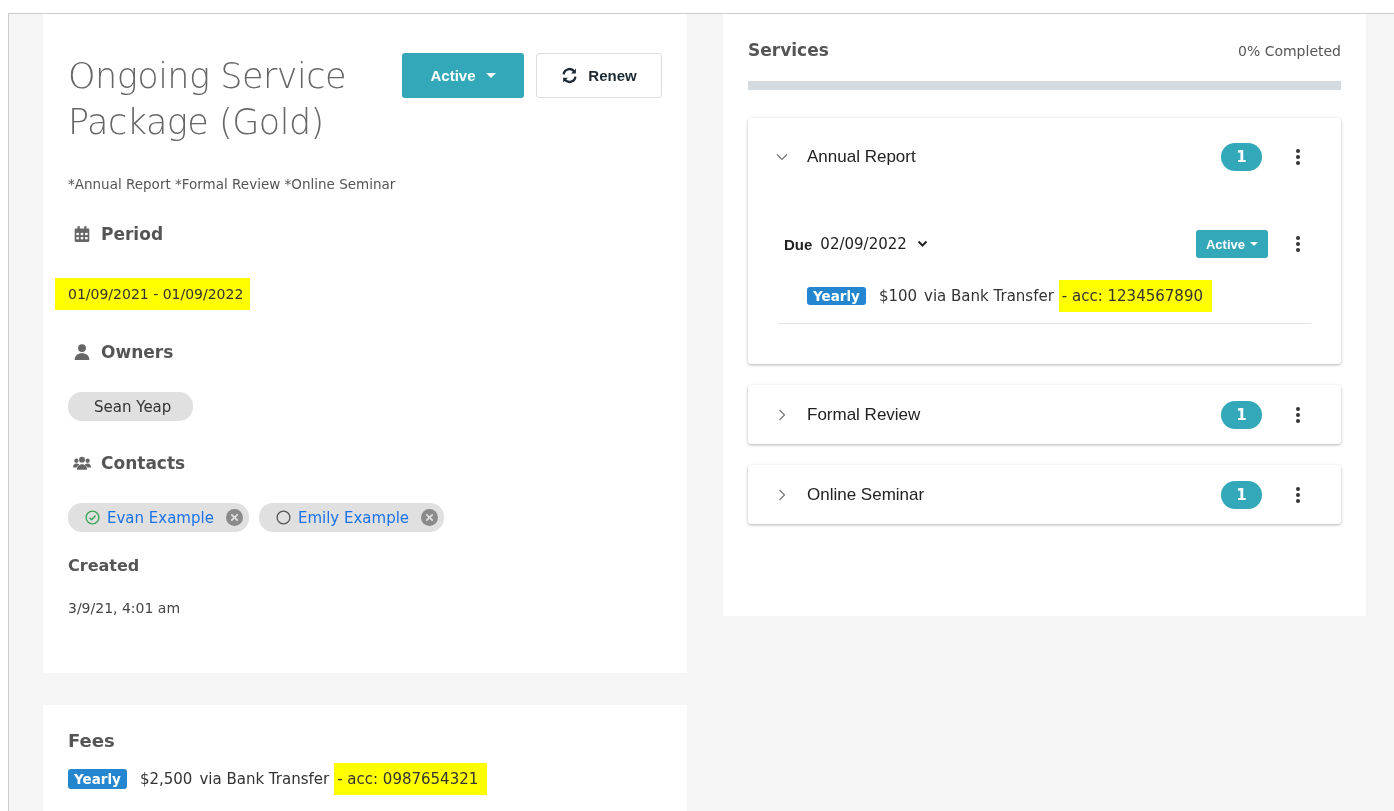 The image size is (1394, 811). What do you see at coordinates (104, 565) in the screenshot?
I see `section-heading: Created` at bounding box center [104, 565].